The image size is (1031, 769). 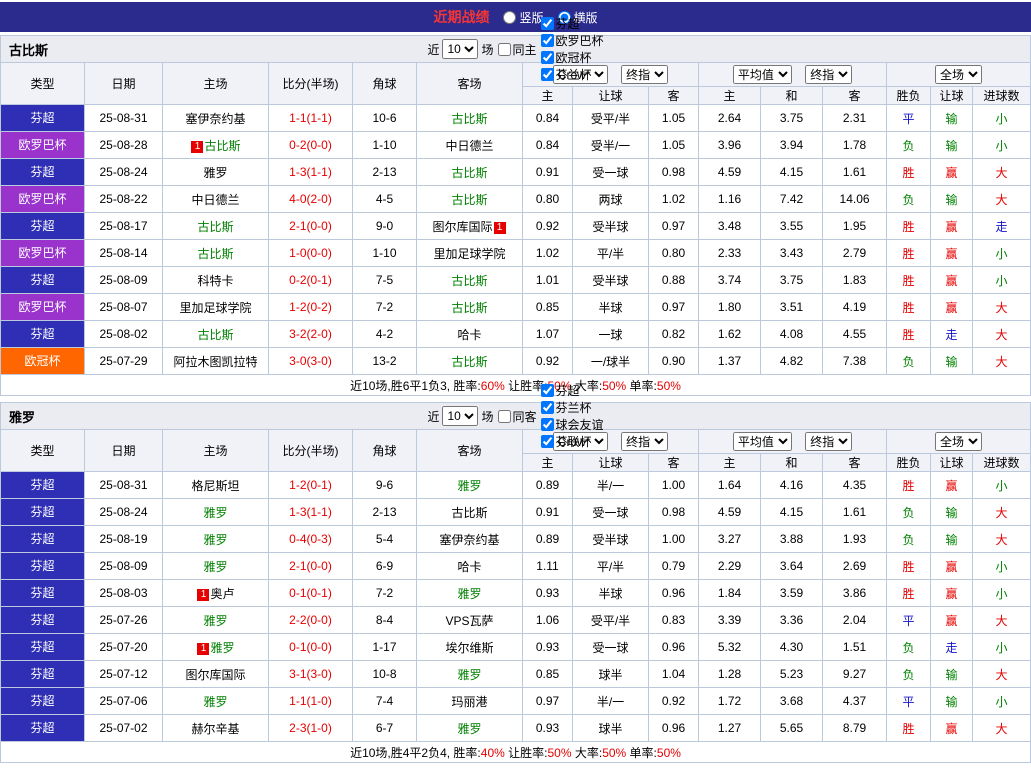 I want to click on summary-segment: 50%, so click(x=559, y=752).